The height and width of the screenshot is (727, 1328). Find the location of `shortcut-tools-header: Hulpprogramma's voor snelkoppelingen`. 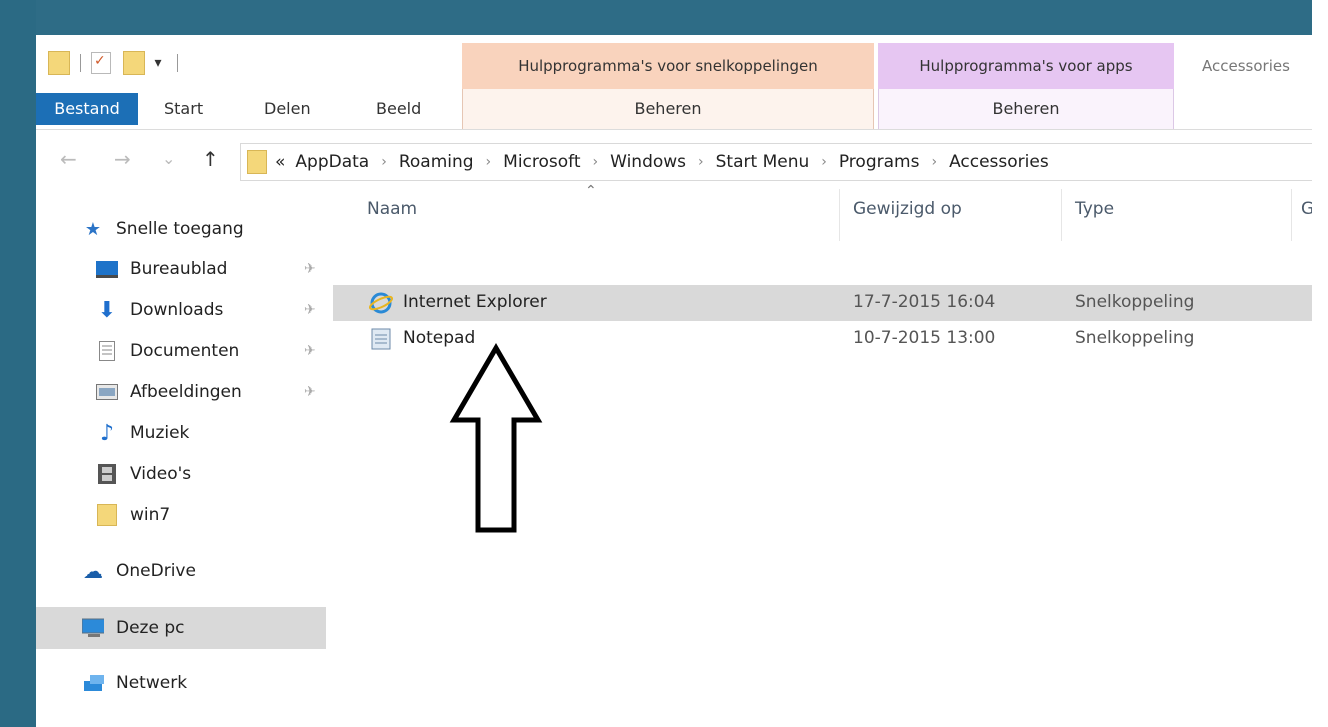

shortcut-tools-header: Hulpprogramma's voor snelkoppelingen is located at coordinates (668, 66).